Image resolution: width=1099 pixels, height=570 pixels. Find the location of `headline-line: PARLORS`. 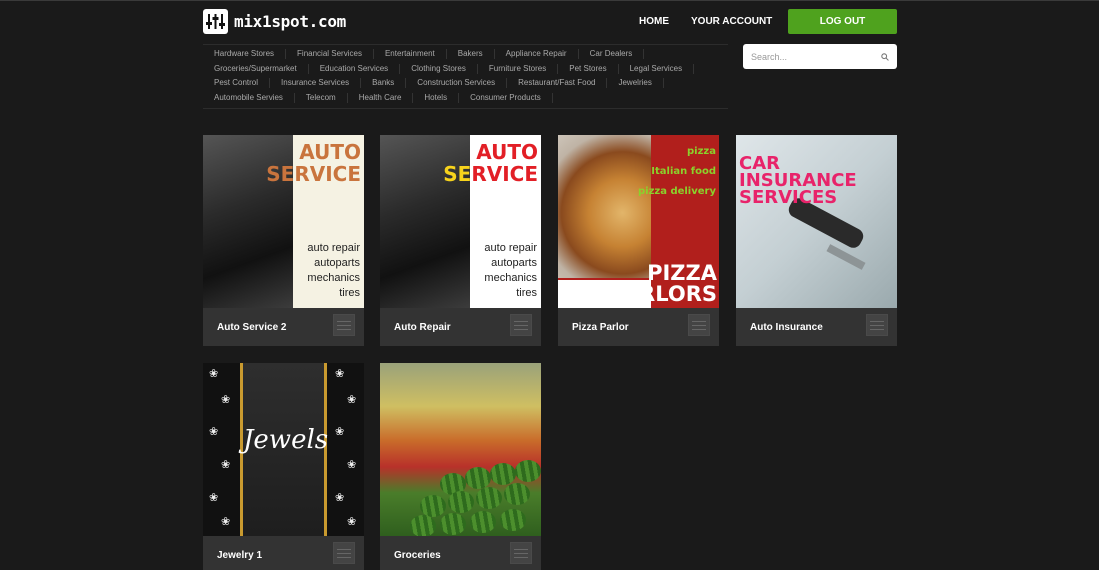

headline-line: PARLORS is located at coordinates (663, 294).